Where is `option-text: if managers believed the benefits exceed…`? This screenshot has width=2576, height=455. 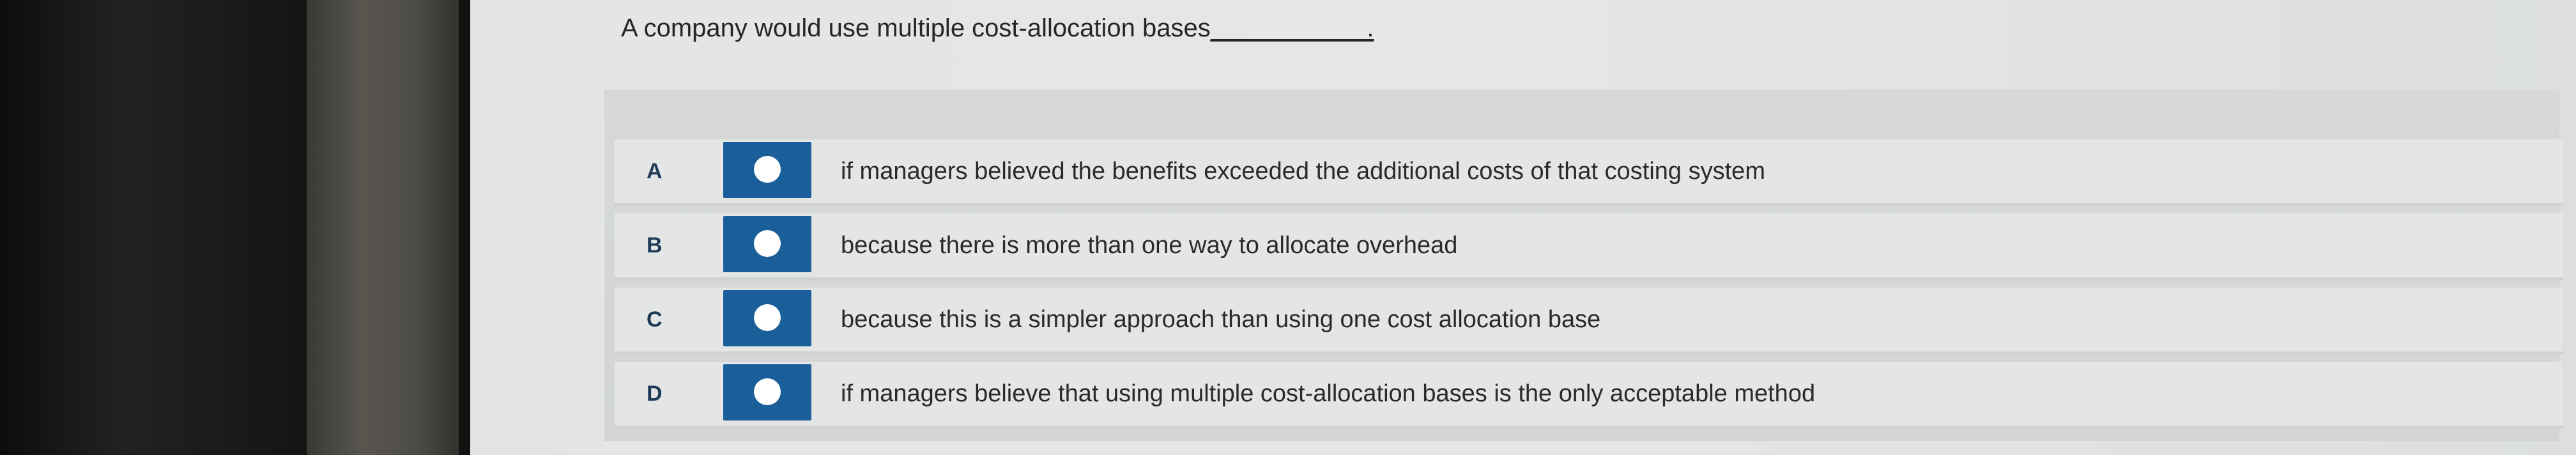
option-text: if managers believed the benefits exceed… is located at coordinates (1303, 171).